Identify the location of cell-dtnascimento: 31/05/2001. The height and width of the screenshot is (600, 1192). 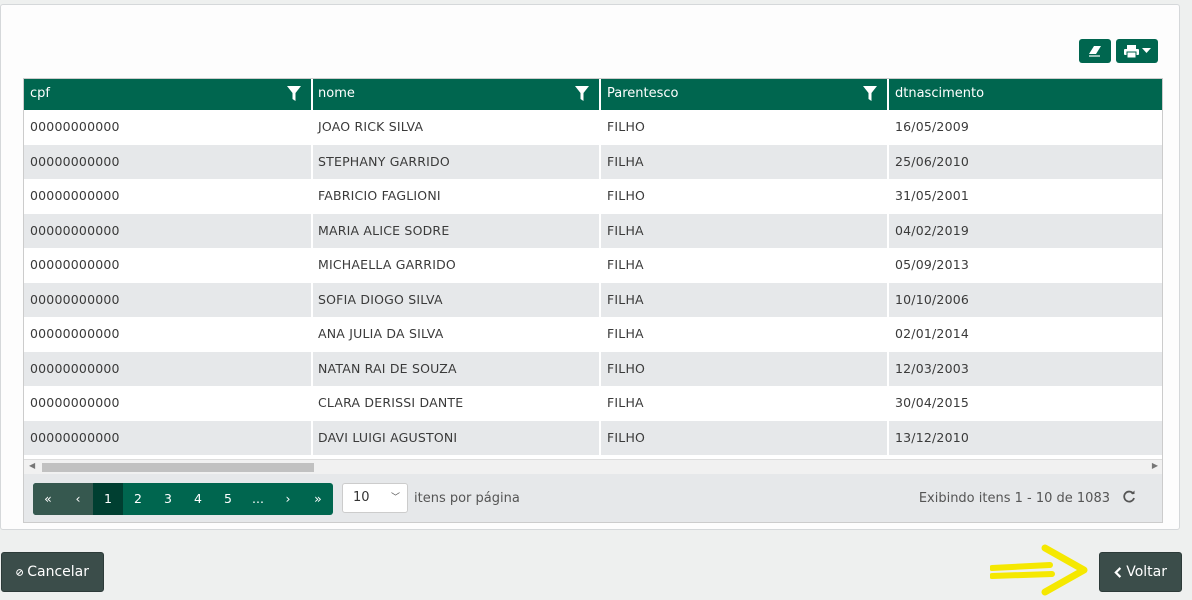
(1025, 196).